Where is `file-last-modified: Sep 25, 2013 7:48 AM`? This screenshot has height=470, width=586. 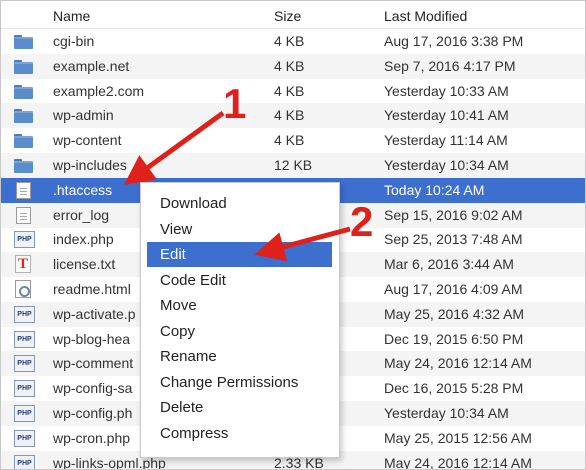
file-last-modified: Sep 25, 2013 7:48 AM is located at coordinates (453, 239).